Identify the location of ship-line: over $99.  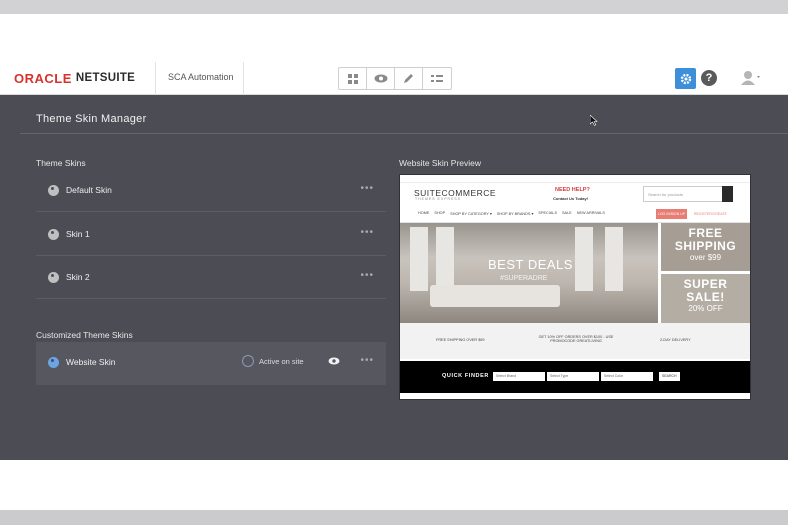
(705, 257).